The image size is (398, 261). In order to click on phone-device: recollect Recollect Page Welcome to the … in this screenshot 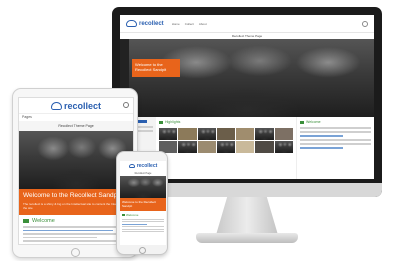, I will do `click(142, 203)`.